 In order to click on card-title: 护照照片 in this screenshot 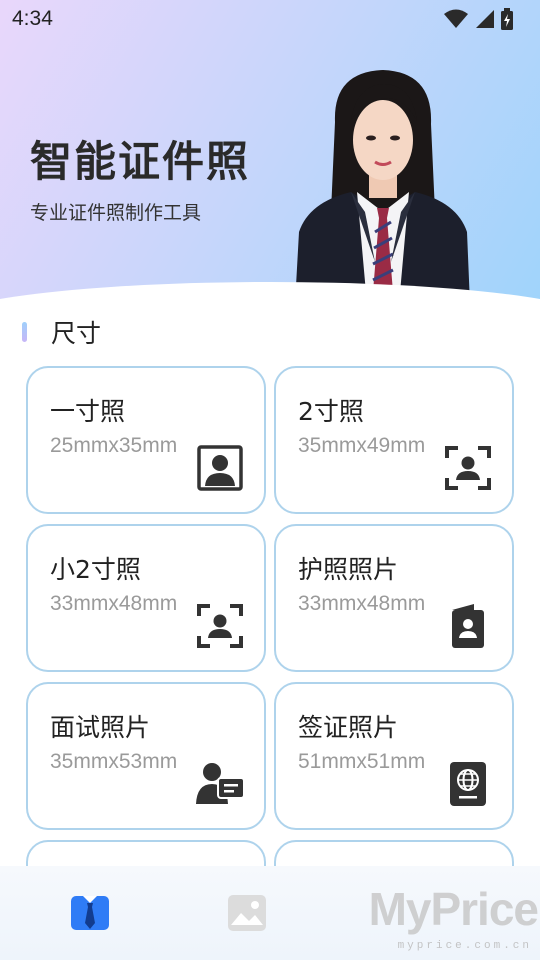, I will do `click(348, 569)`.